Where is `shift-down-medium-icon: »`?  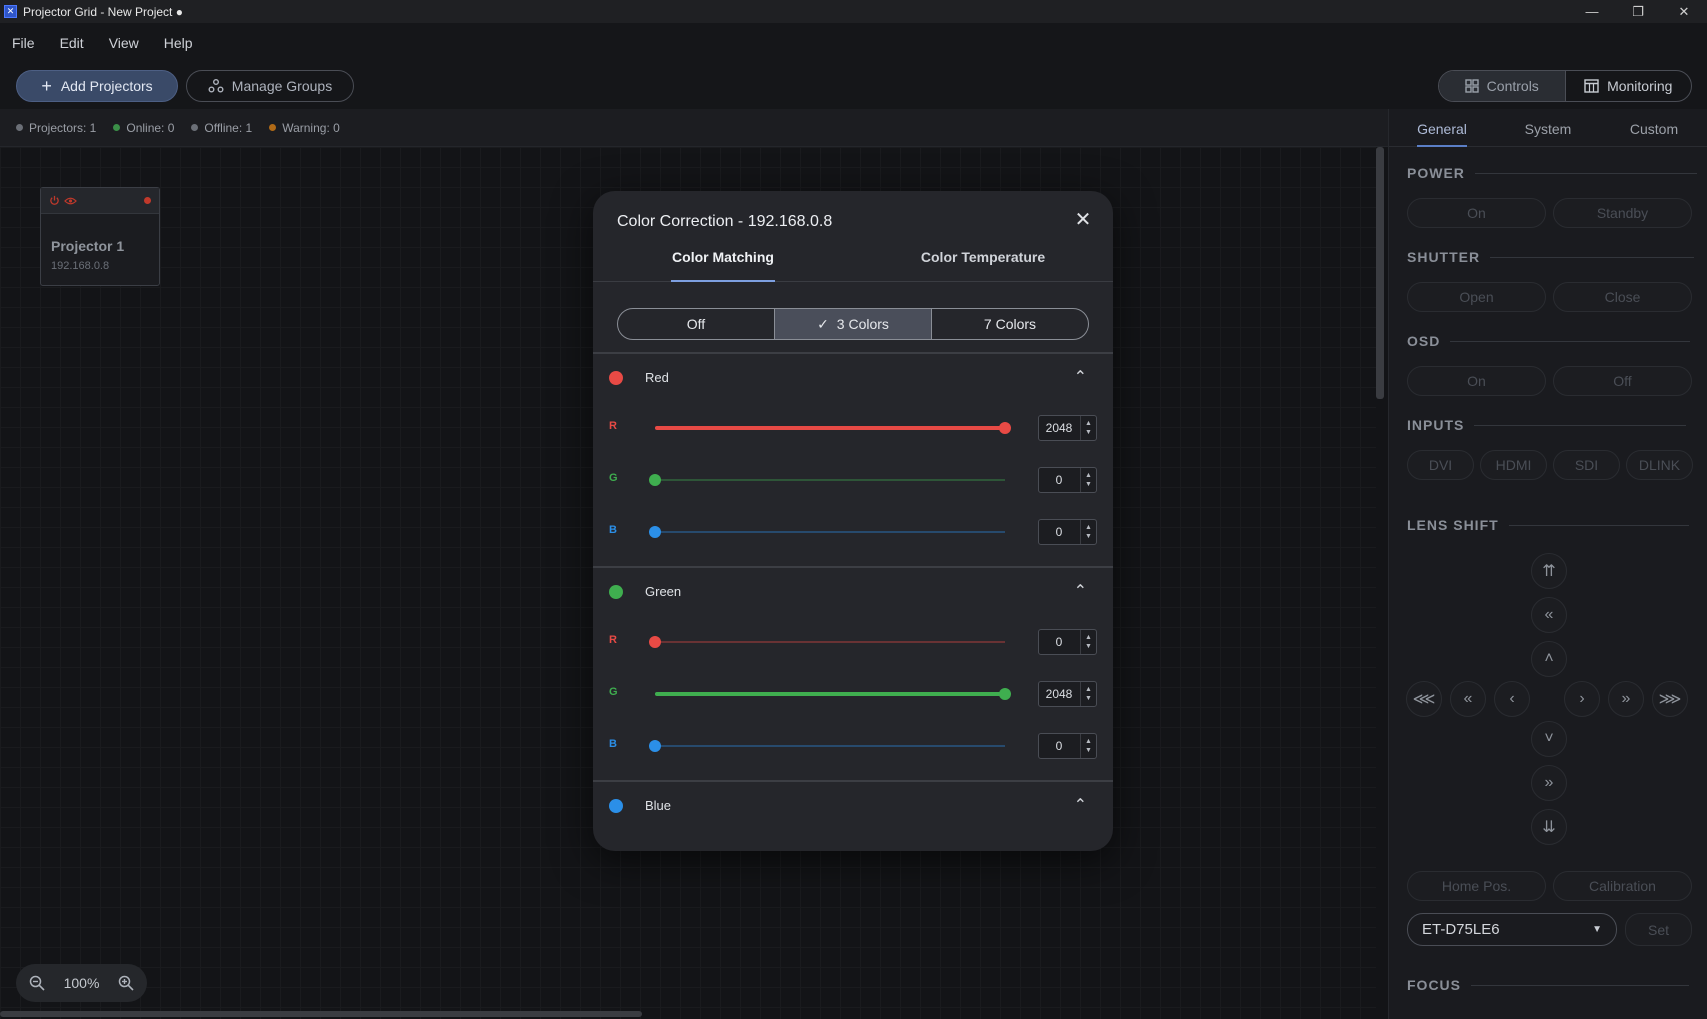 shift-down-medium-icon: » is located at coordinates (1549, 783).